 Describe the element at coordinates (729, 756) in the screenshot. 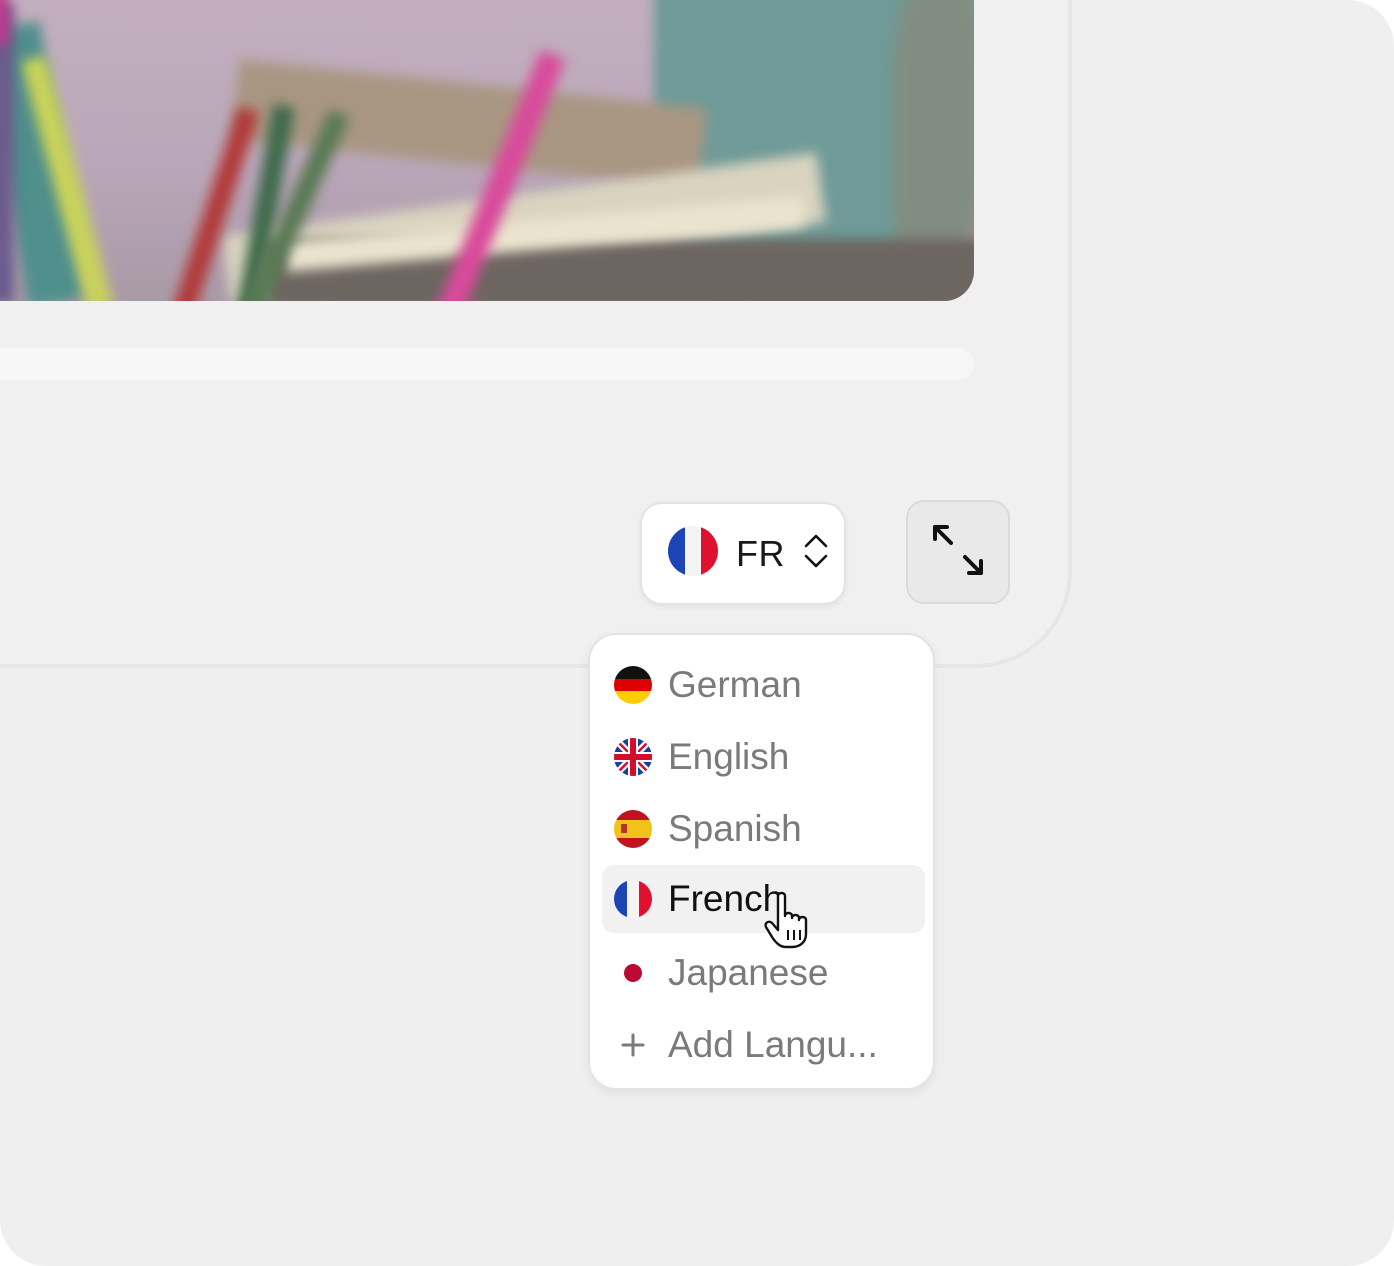

I see `menu-item-label: English` at that location.